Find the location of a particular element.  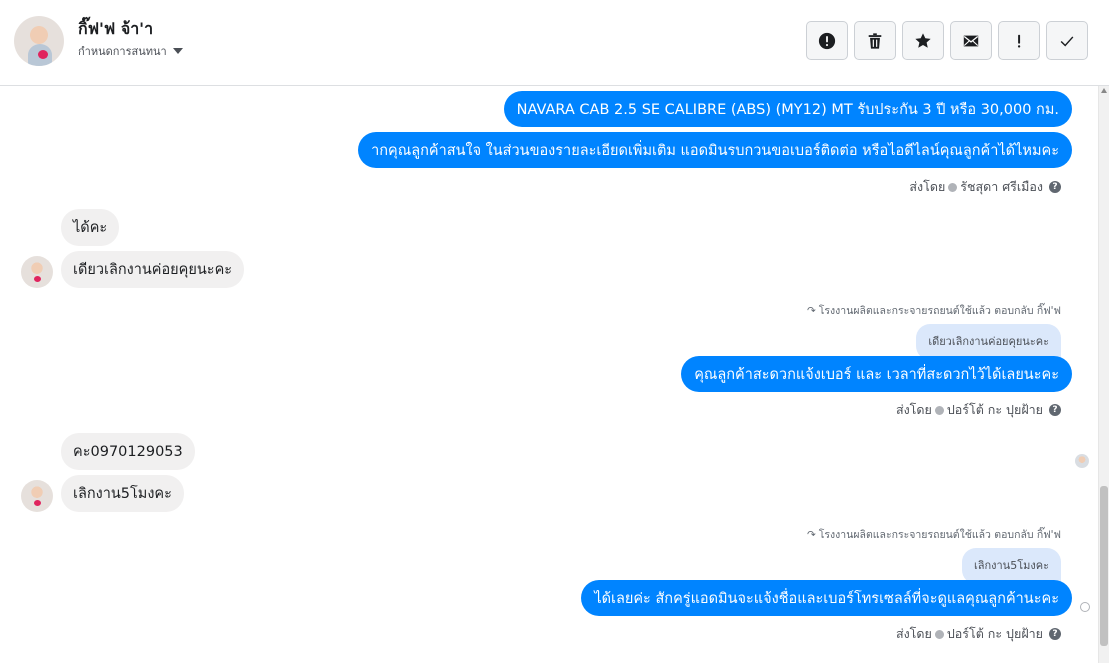

star-button is located at coordinates (923, 40).